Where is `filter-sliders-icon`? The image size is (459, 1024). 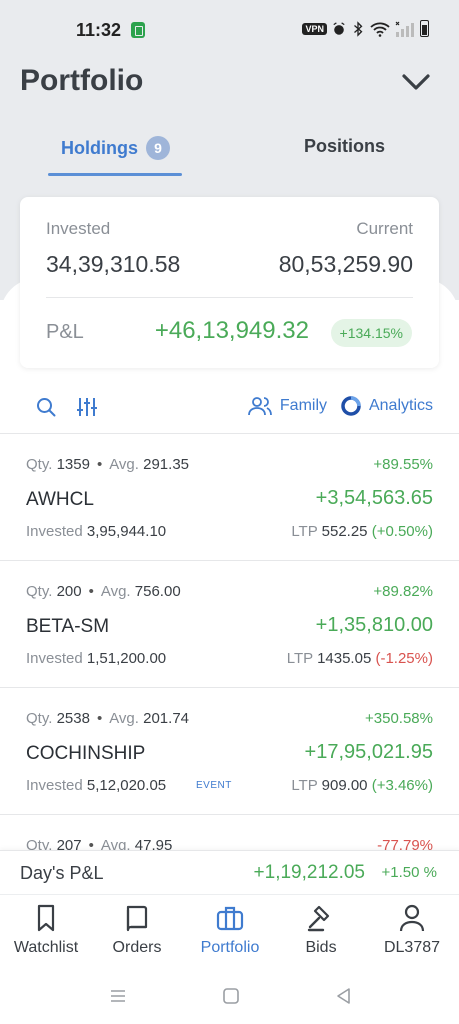 filter-sliders-icon is located at coordinates (87, 407).